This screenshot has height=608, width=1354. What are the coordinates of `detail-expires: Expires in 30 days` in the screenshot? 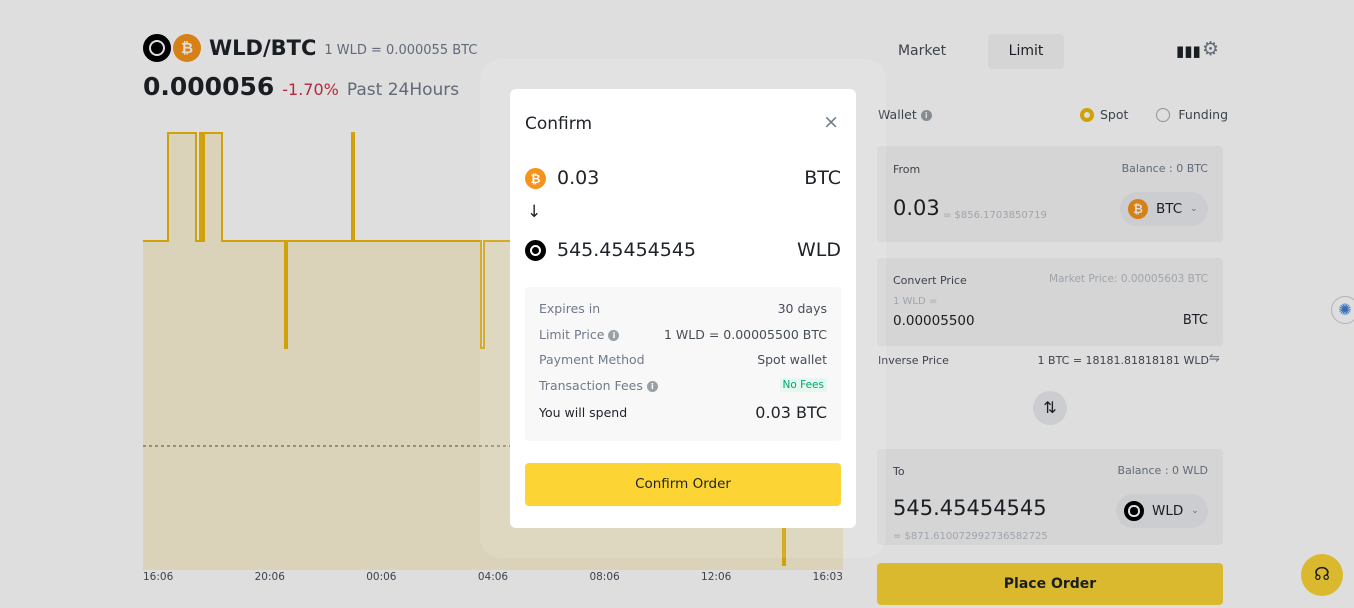 It's located at (683, 309).